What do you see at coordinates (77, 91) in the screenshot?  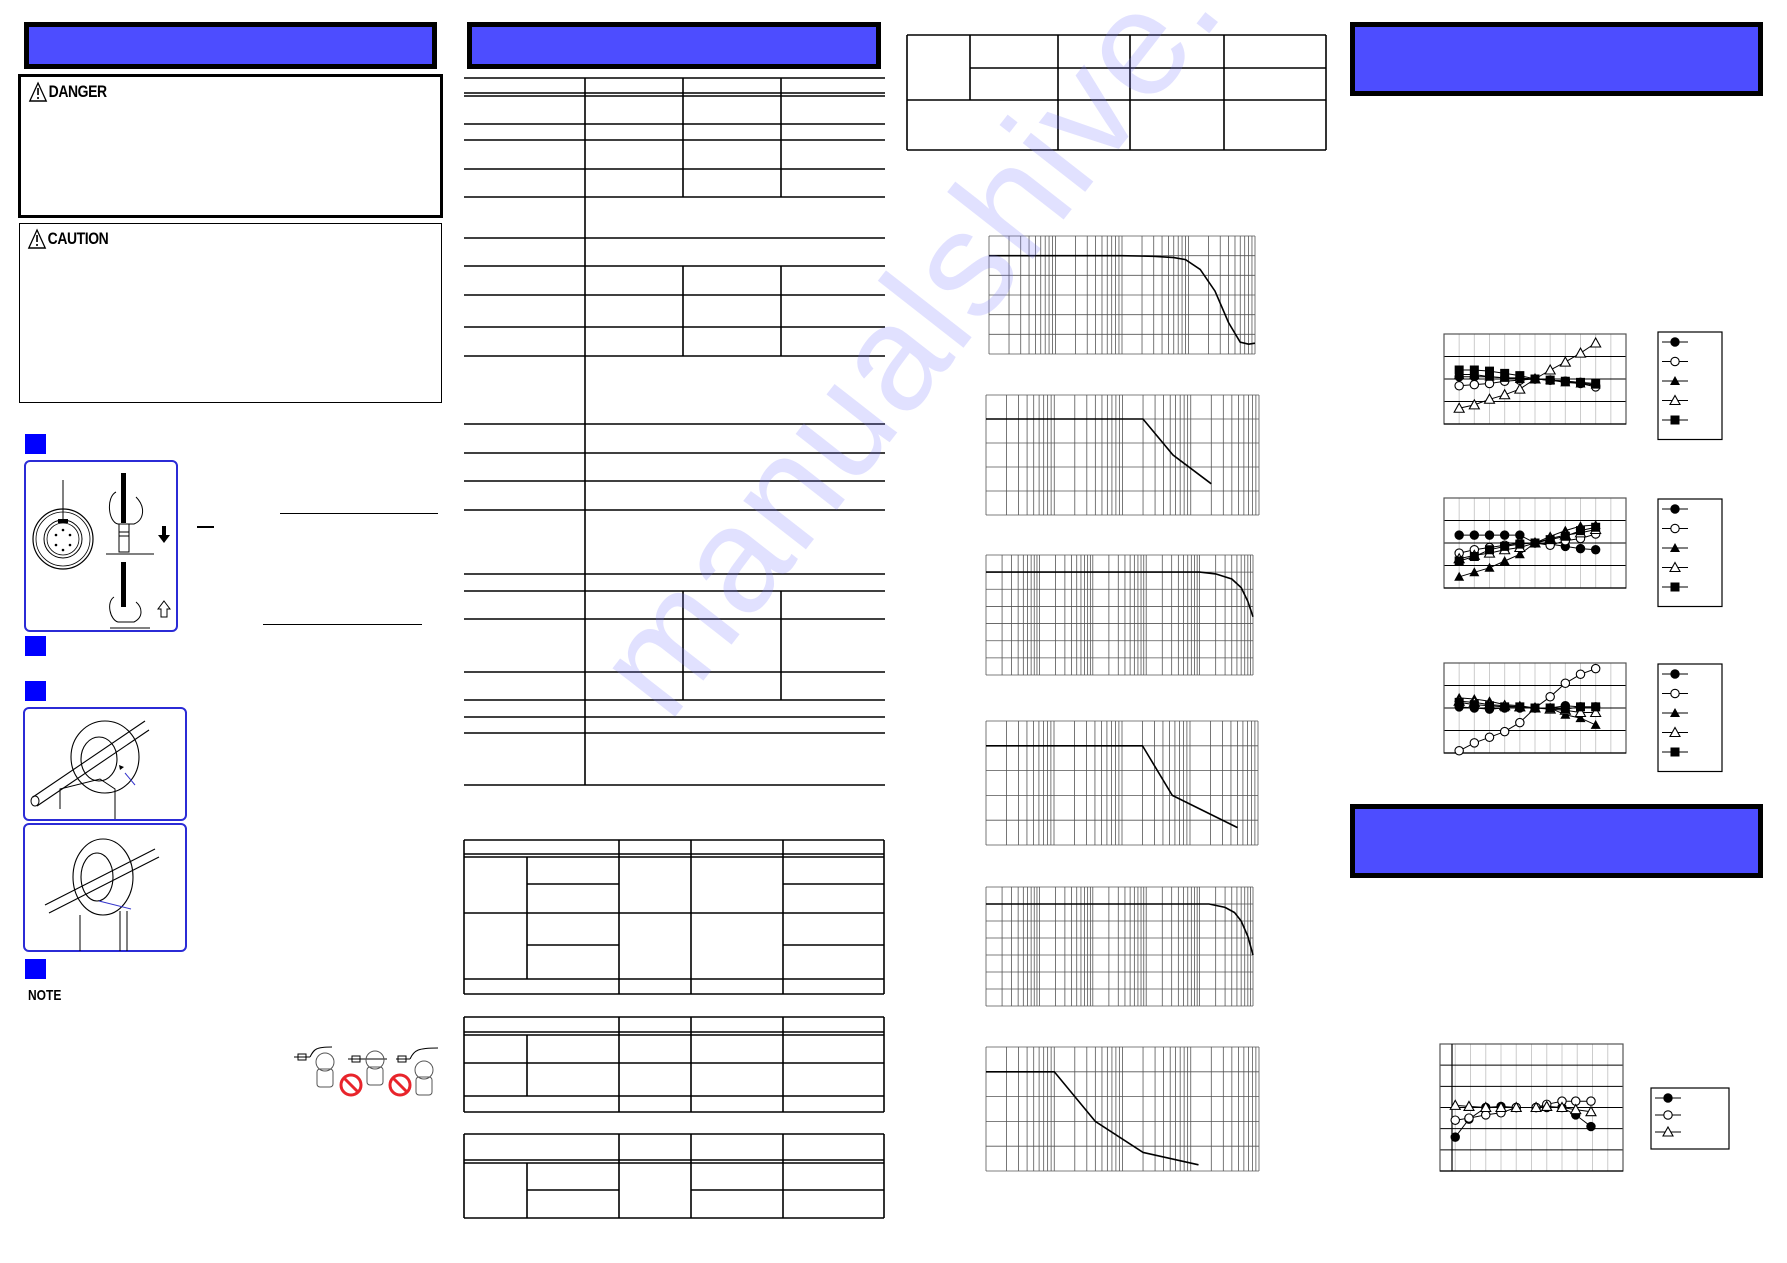 I see `danger-label: DANGER` at bounding box center [77, 91].